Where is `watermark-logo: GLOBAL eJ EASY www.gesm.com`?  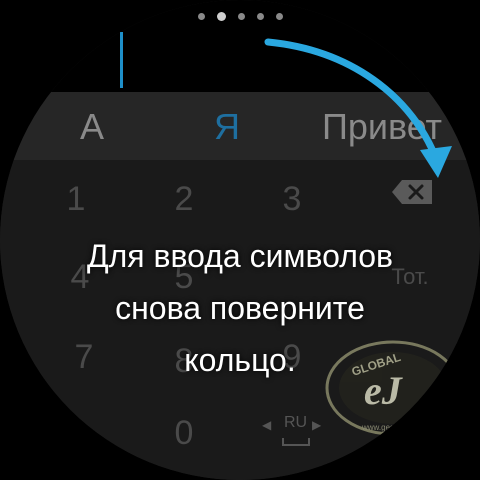
watermark-logo: GLOBAL eJ EASY www.gesm.com is located at coordinates (393, 388).